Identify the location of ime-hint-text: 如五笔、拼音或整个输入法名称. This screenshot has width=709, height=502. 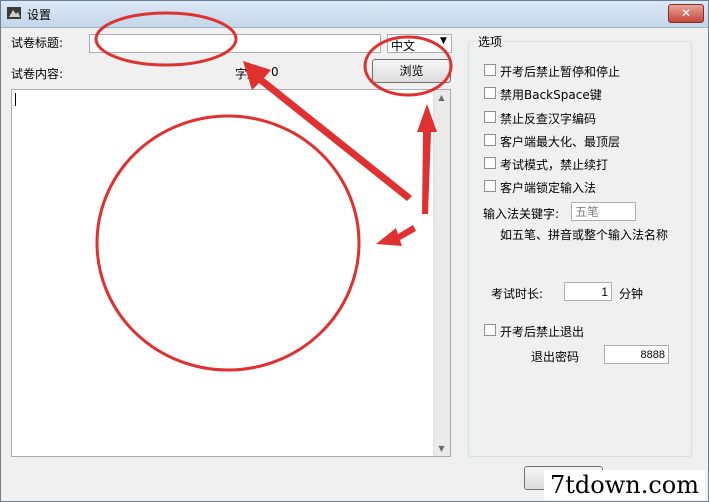
(584, 235).